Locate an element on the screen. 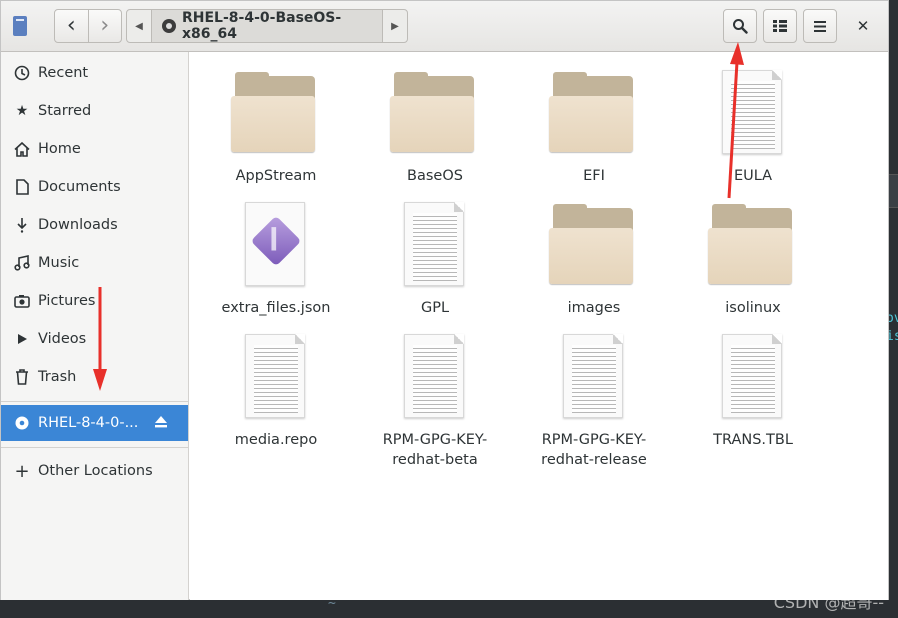 The height and width of the screenshot is (618, 898). navigation-buttons: ‹ › is located at coordinates (88, 26).